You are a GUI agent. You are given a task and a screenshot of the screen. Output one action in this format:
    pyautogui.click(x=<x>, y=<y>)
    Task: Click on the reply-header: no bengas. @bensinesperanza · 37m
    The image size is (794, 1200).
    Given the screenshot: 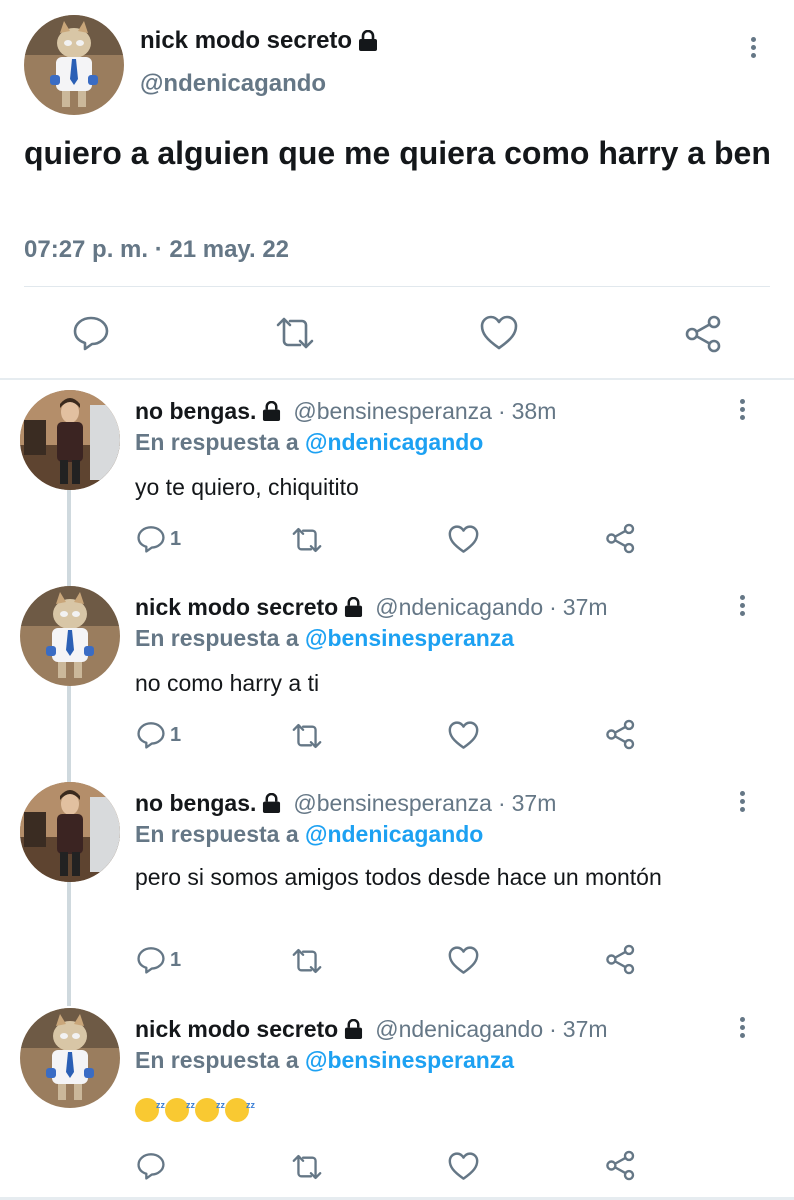 What is the action you would take?
    pyautogui.click(x=345, y=803)
    